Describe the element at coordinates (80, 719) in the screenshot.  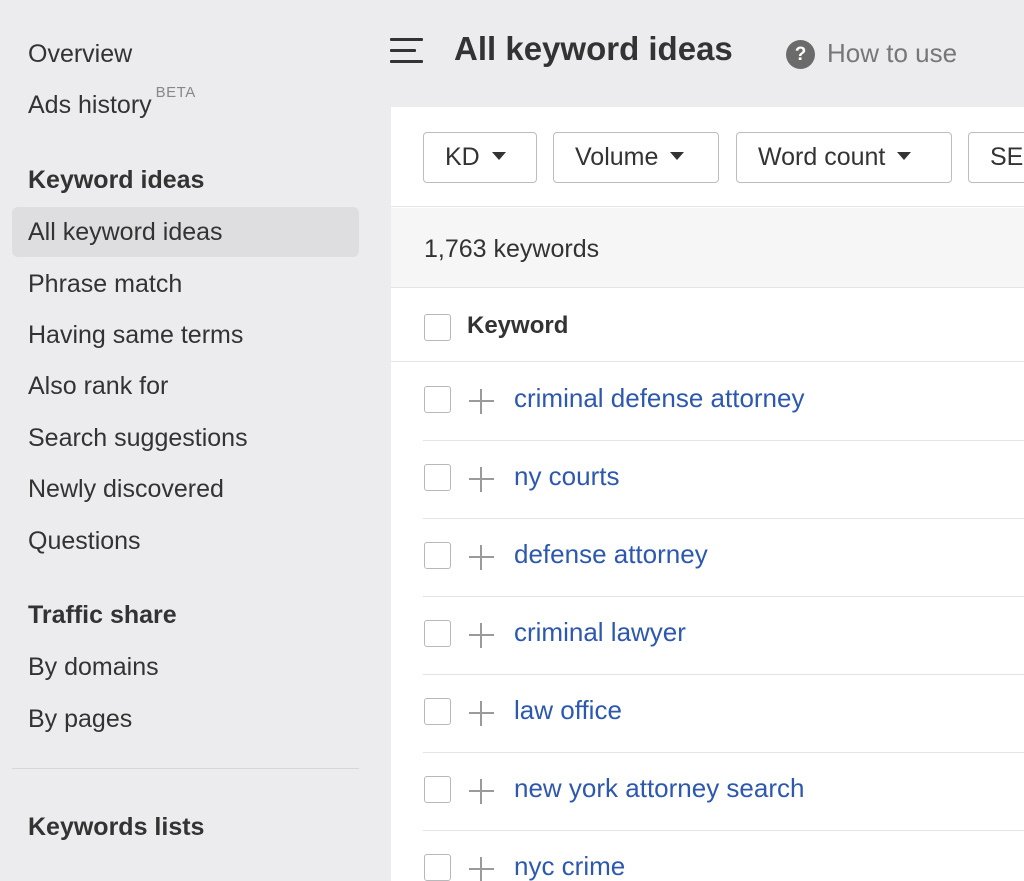
I see `sidebar-item-label: By pages` at that location.